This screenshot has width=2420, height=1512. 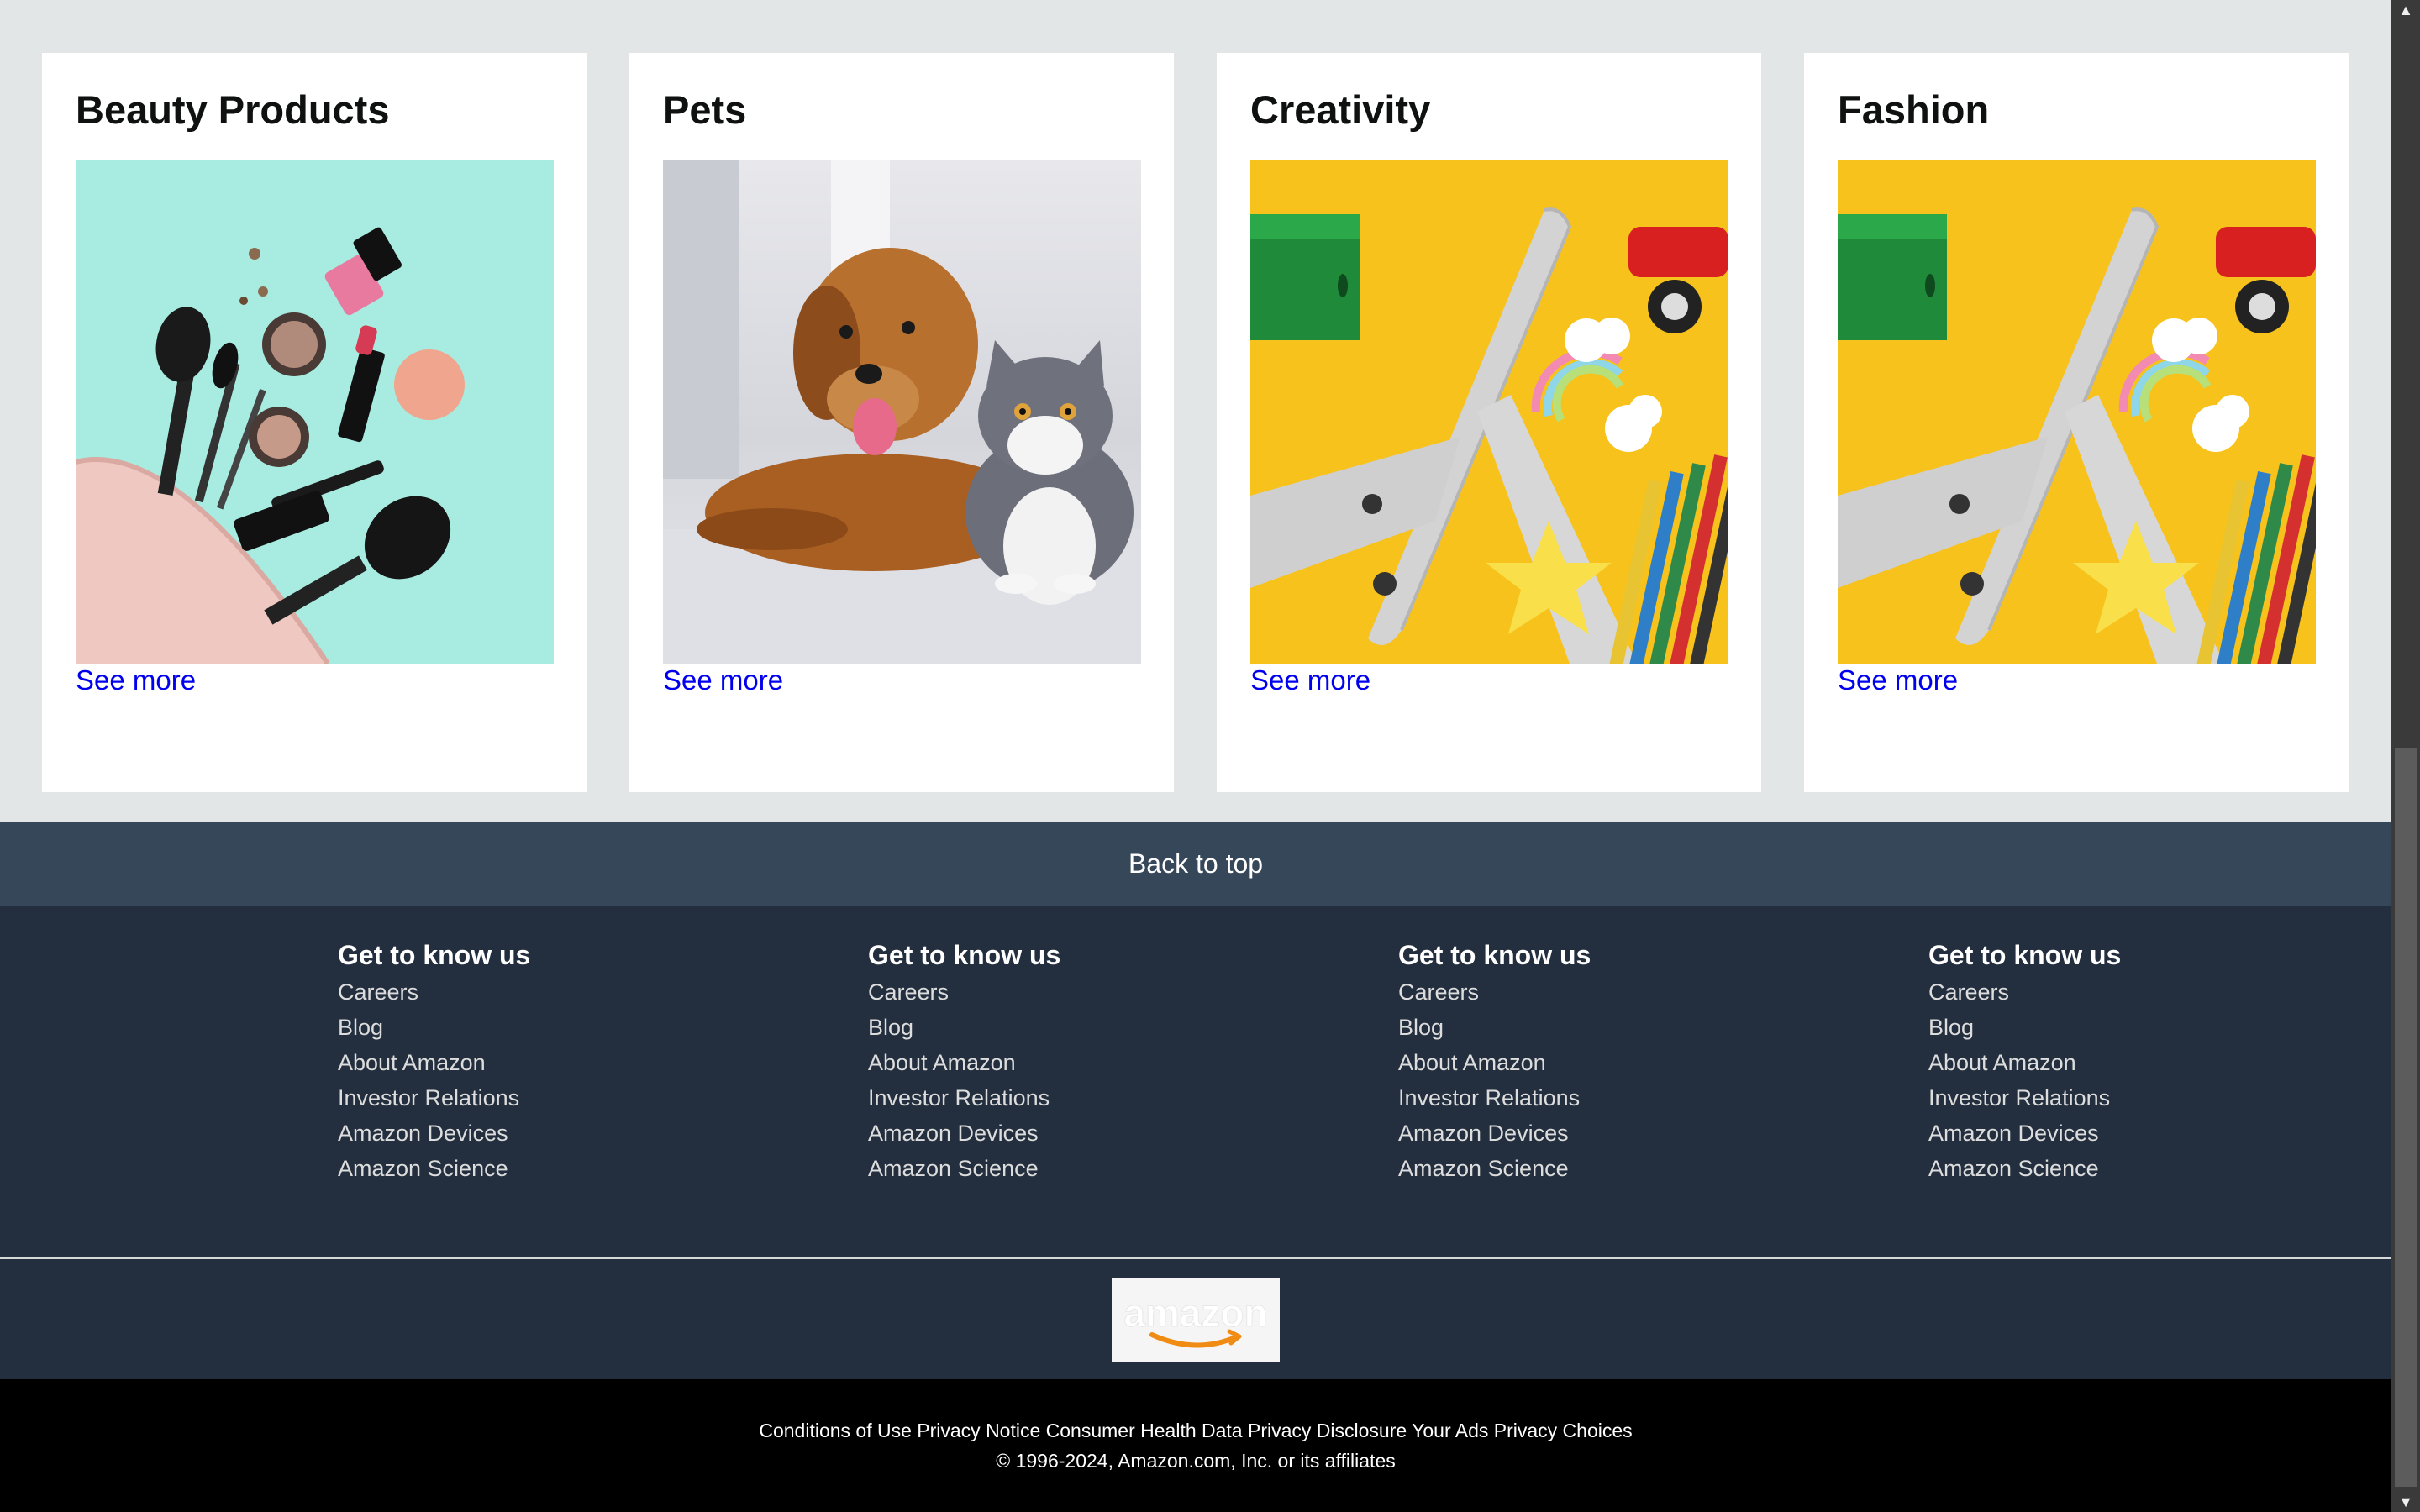 What do you see at coordinates (1523, 1430) in the screenshot?
I see `ads-privacy-choices-link: Your Ads Privacy Choices` at bounding box center [1523, 1430].